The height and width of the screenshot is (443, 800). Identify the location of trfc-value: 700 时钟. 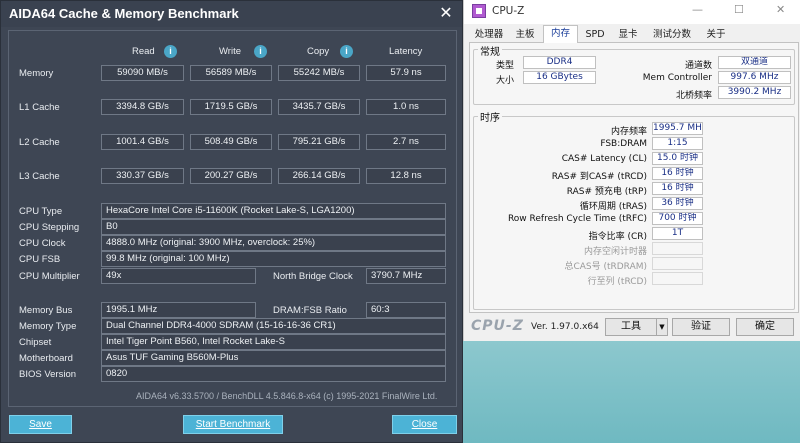
(677, 218).